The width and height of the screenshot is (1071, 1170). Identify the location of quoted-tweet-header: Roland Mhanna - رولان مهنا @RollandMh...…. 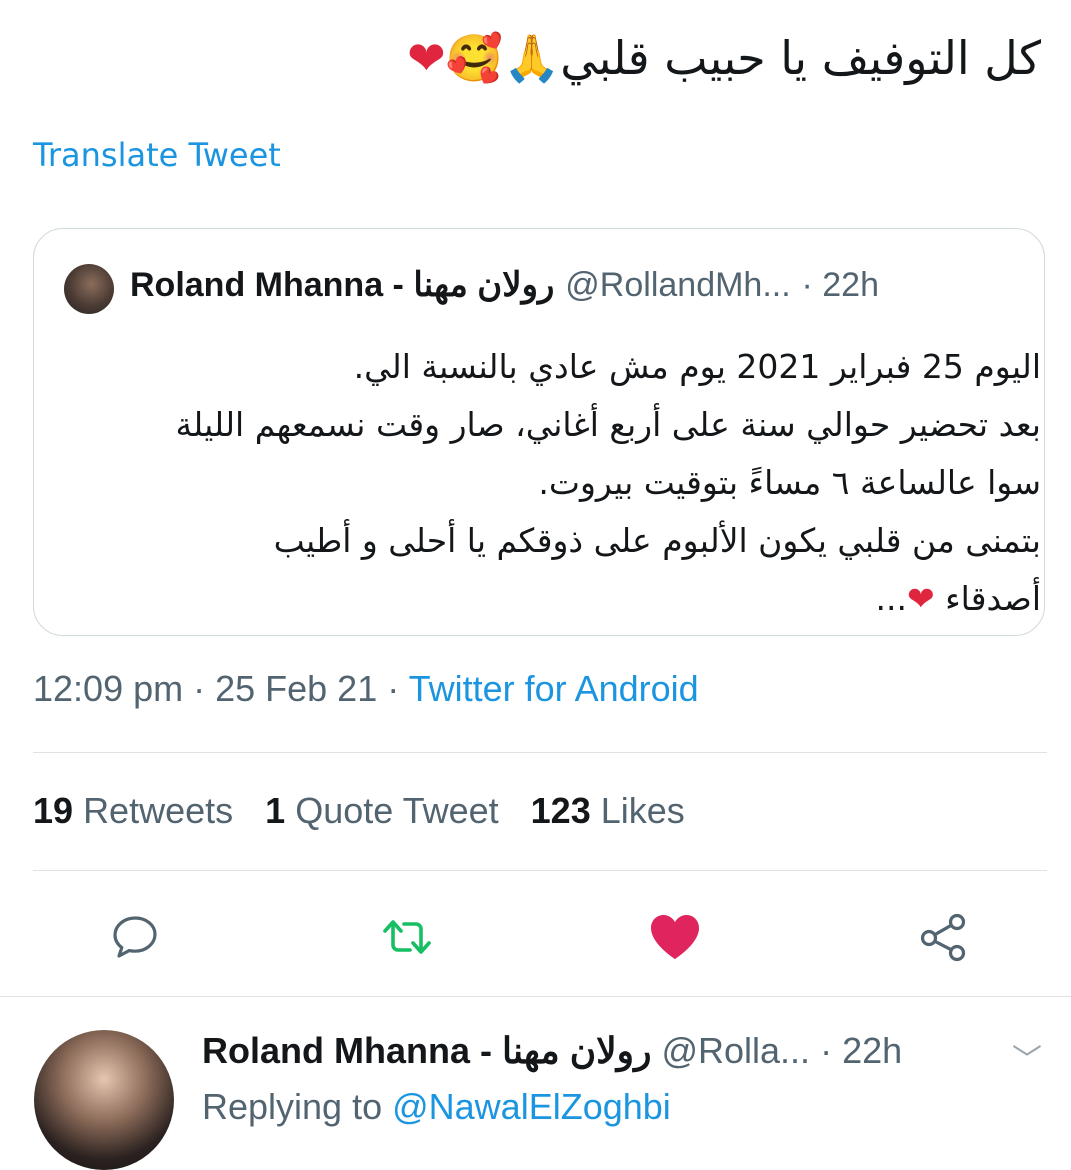
(504, 285).